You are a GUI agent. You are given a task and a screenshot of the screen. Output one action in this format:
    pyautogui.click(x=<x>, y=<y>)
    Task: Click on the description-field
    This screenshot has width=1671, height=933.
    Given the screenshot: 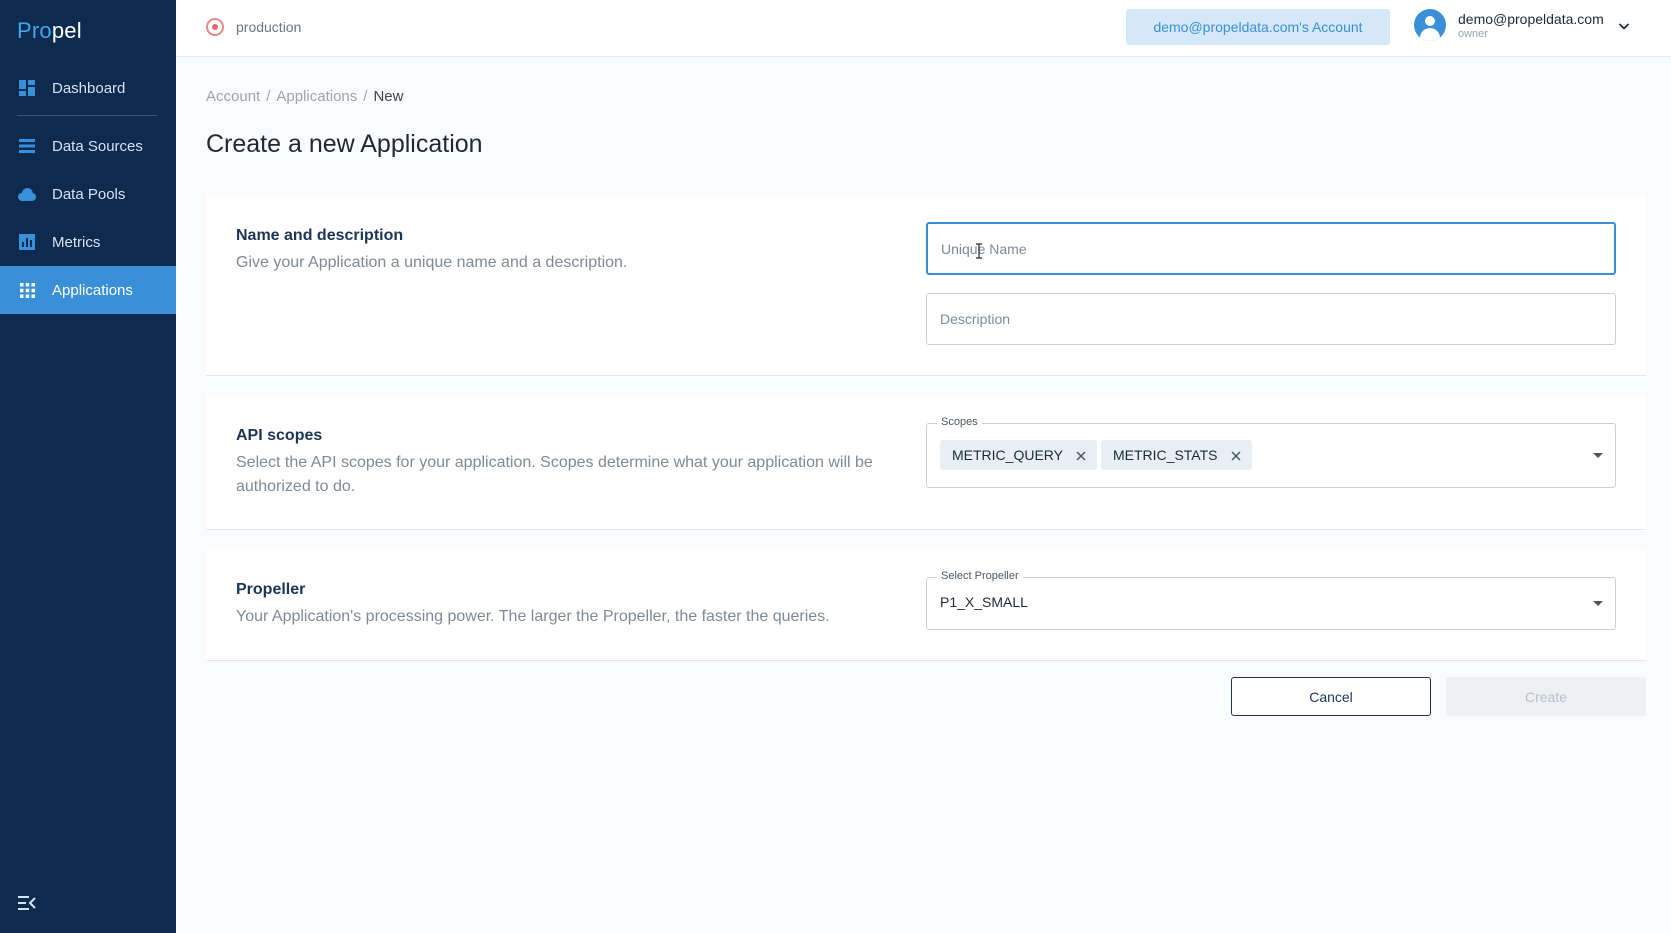 What is the action you would take?
    pyautogui.click(x=1271, y=319)
    